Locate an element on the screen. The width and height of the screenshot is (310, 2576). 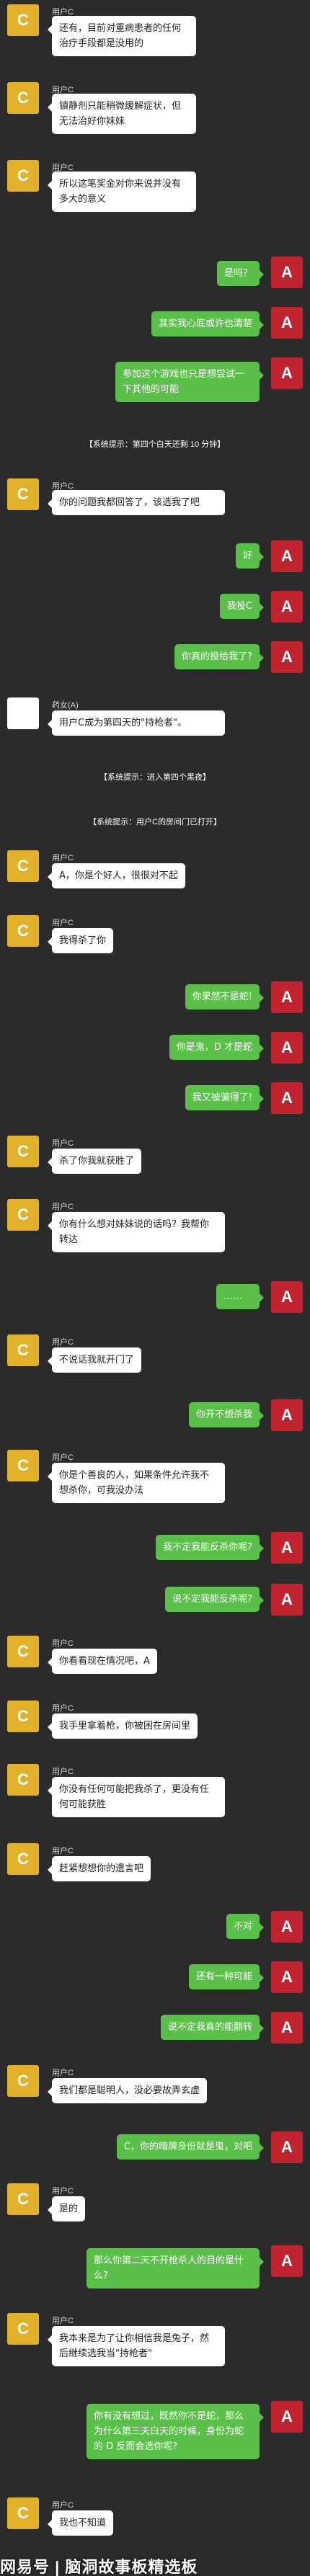
system-notice: 【系统提示：第四个白天还剩 10 分钟】 is located at coordinates (155, 444).